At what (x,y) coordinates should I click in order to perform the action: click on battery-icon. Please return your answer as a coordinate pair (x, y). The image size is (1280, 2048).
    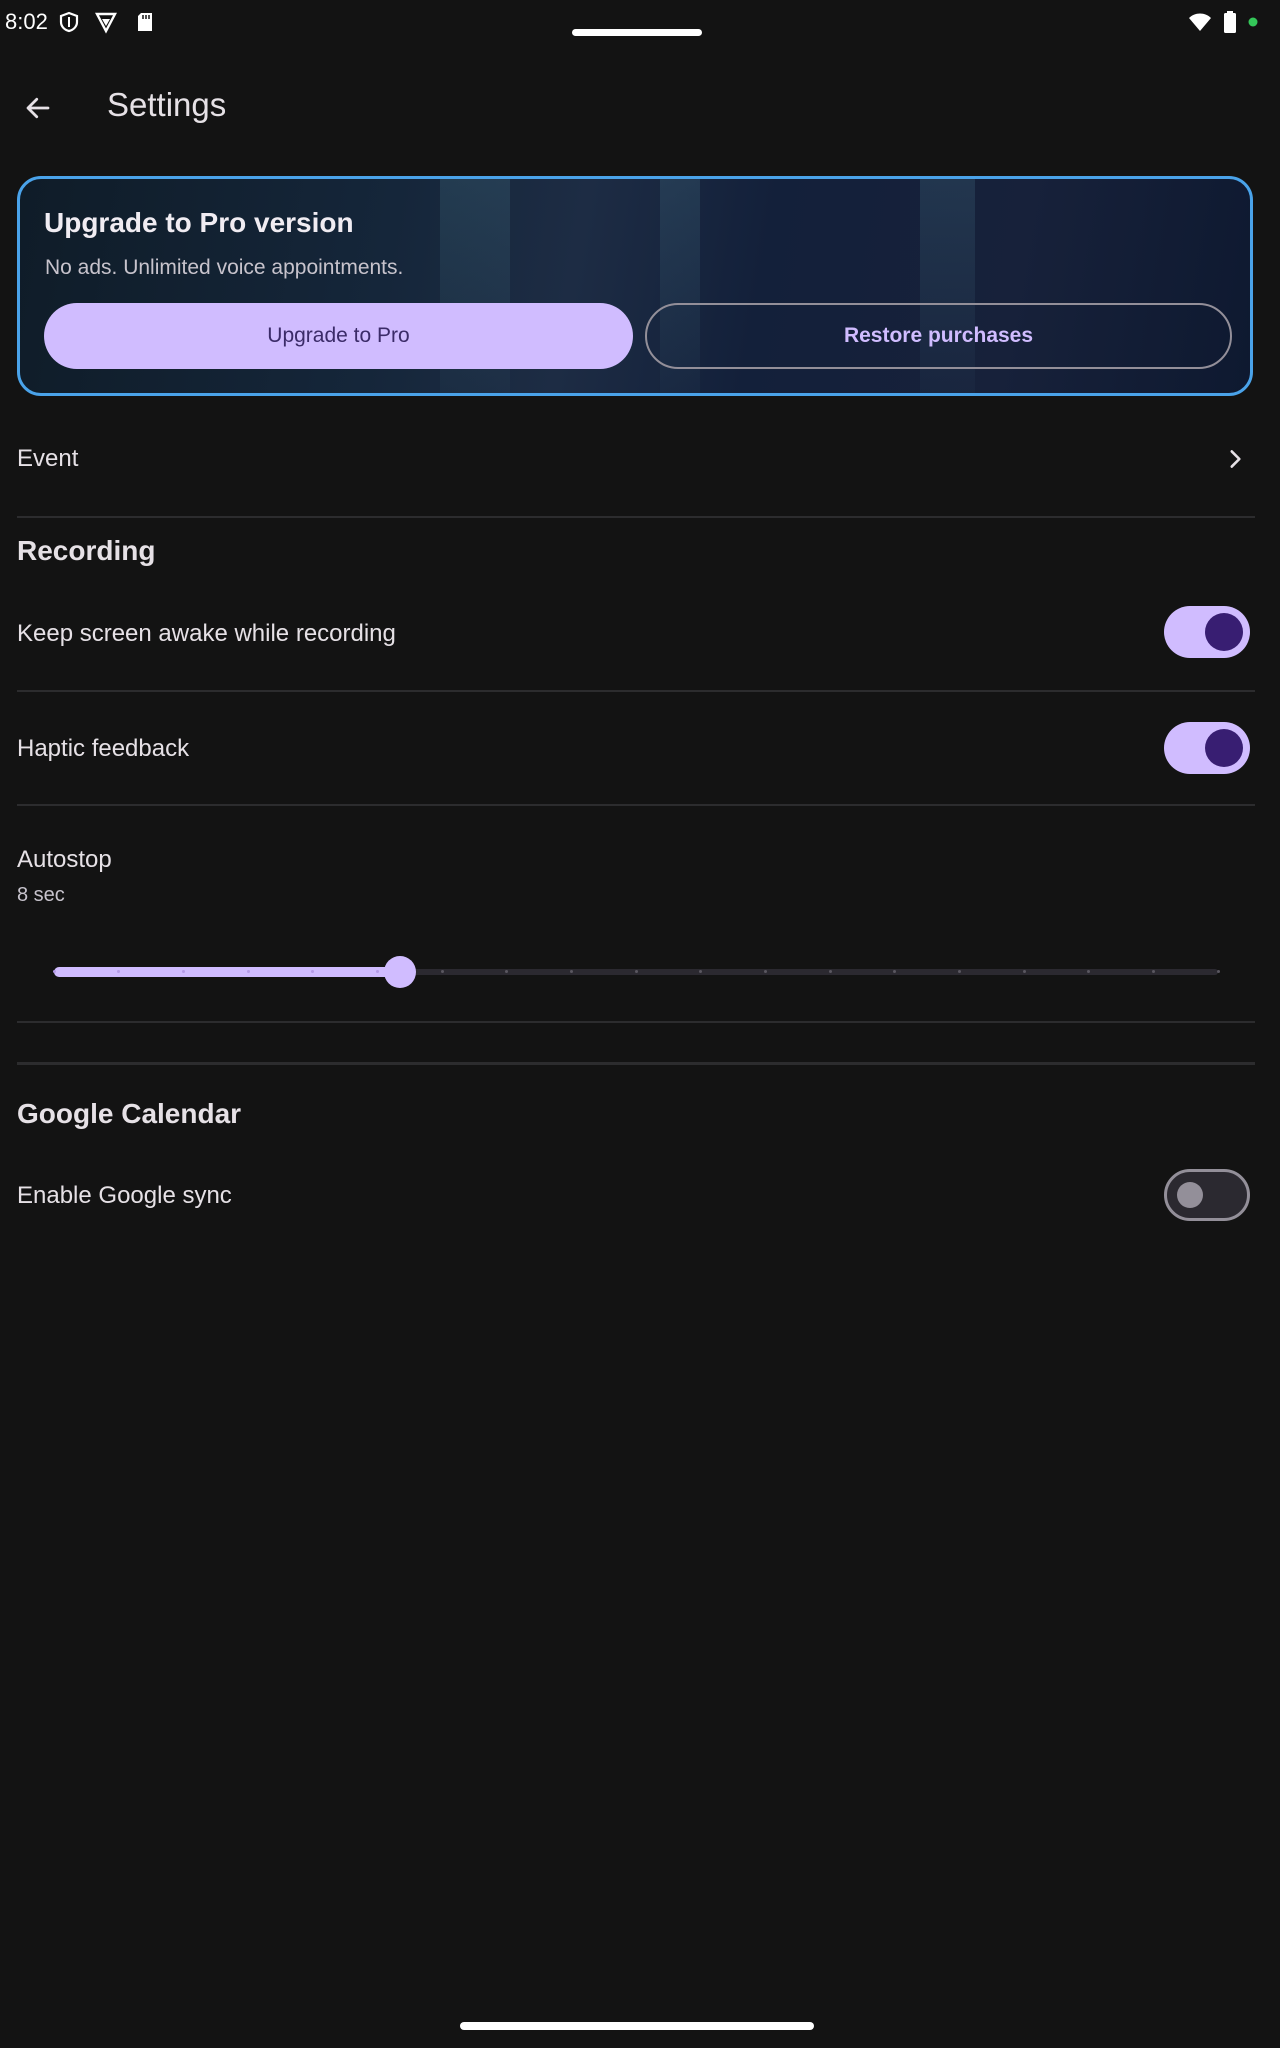
    Looking at the image, I should click on (1230, 22).